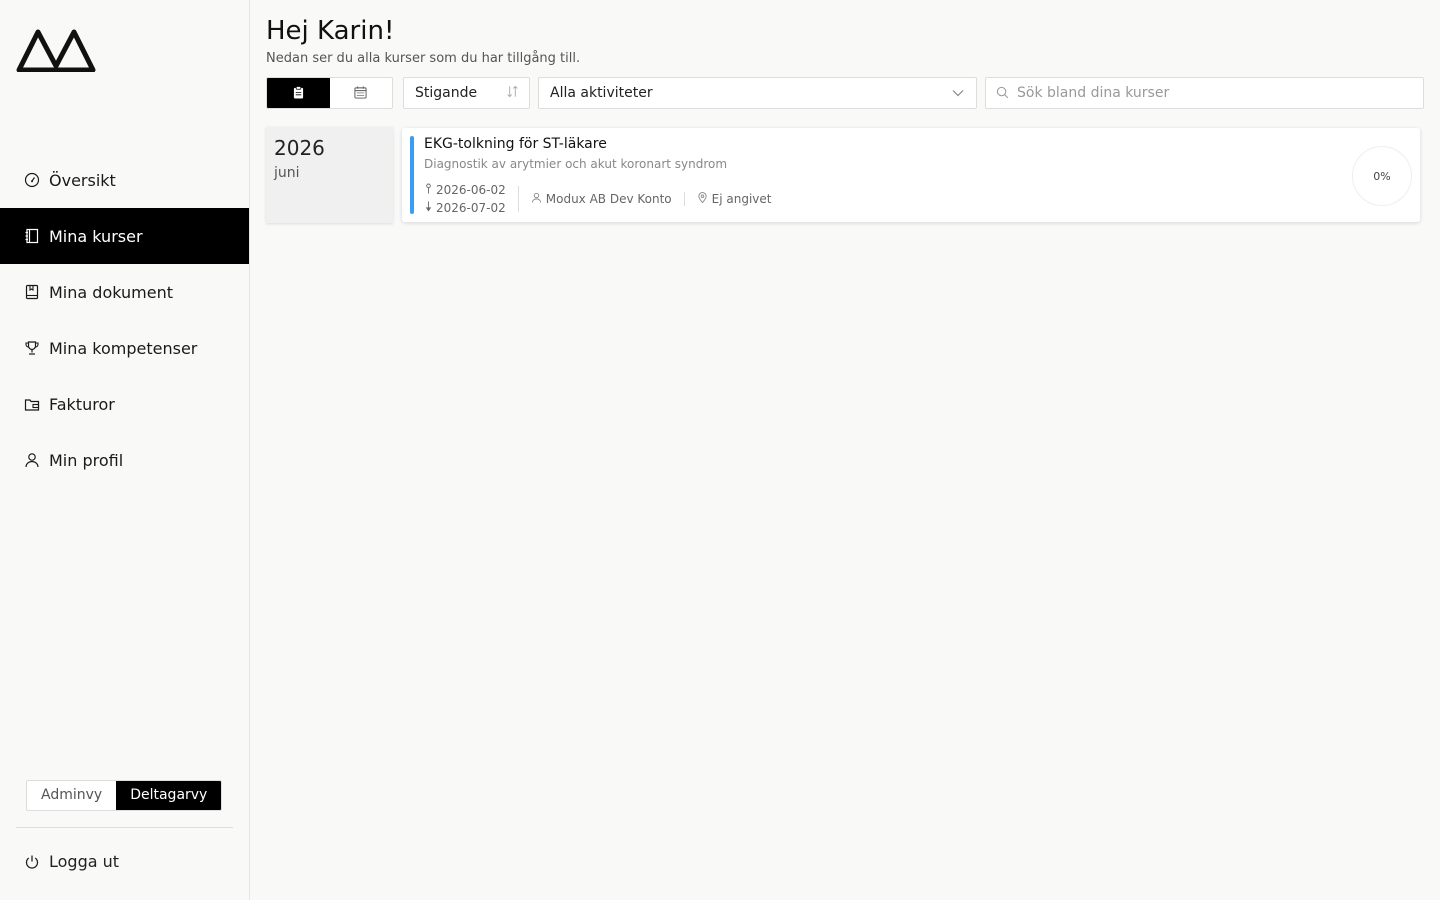 Image resolution: width=1440 pixels, height=900 pixels. I want to click on date-group-header: 2026 juni, so click(329, 175).